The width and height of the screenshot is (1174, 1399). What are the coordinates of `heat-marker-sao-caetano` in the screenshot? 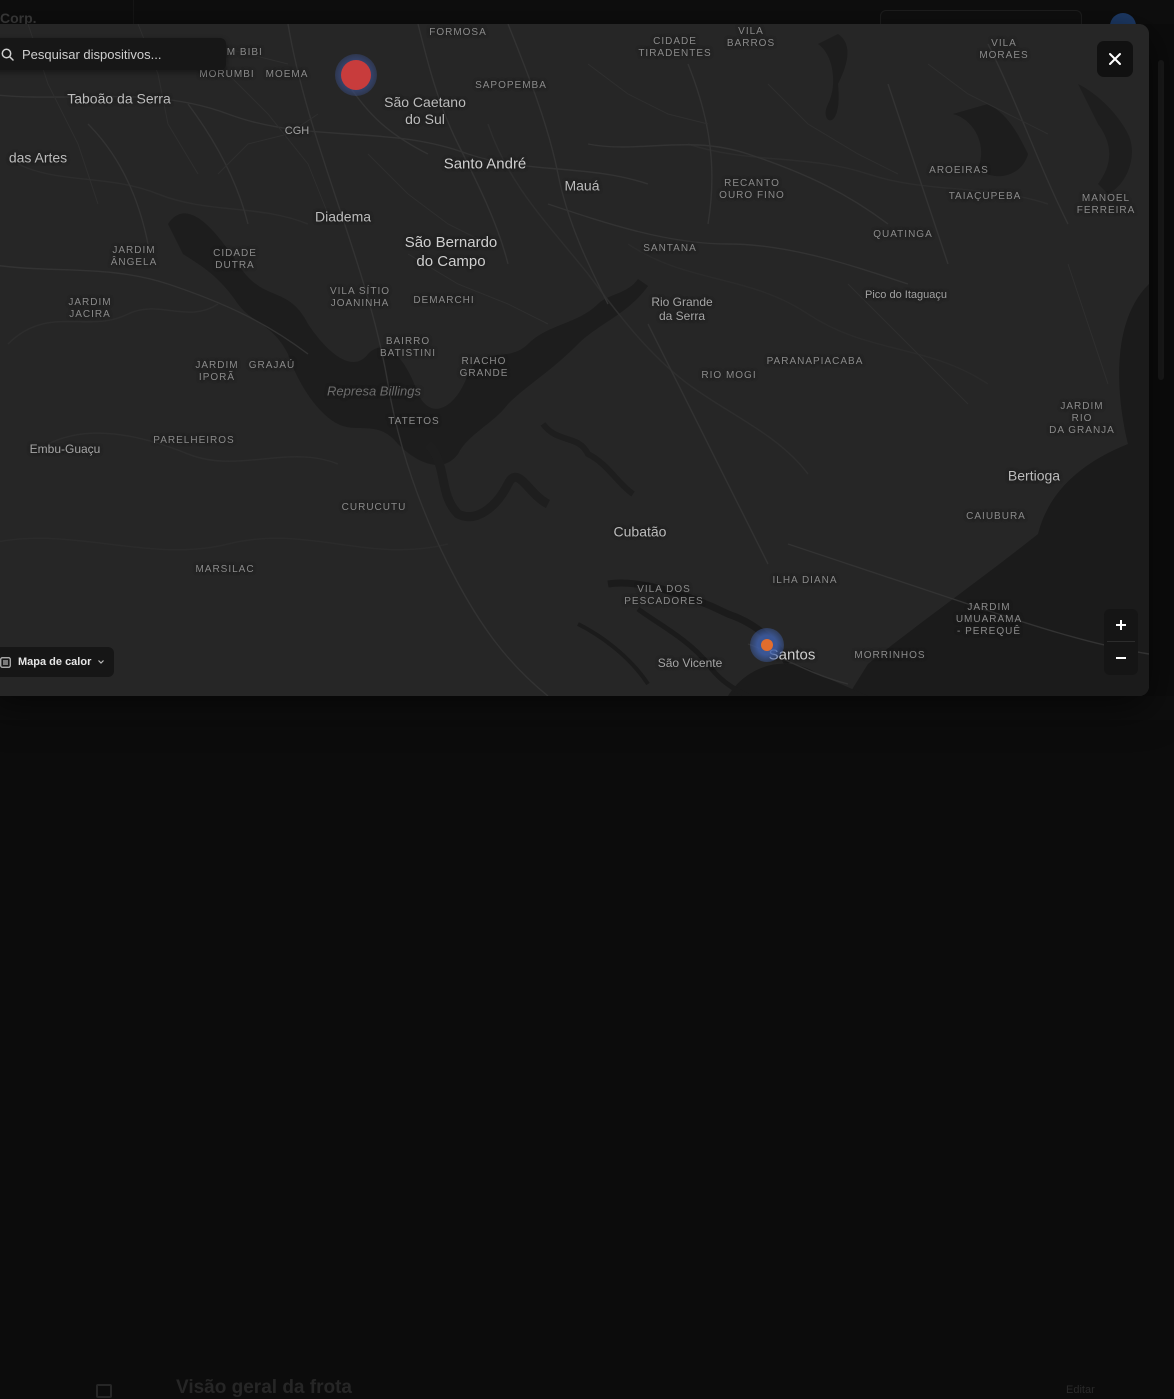 It's located at (356, 75).